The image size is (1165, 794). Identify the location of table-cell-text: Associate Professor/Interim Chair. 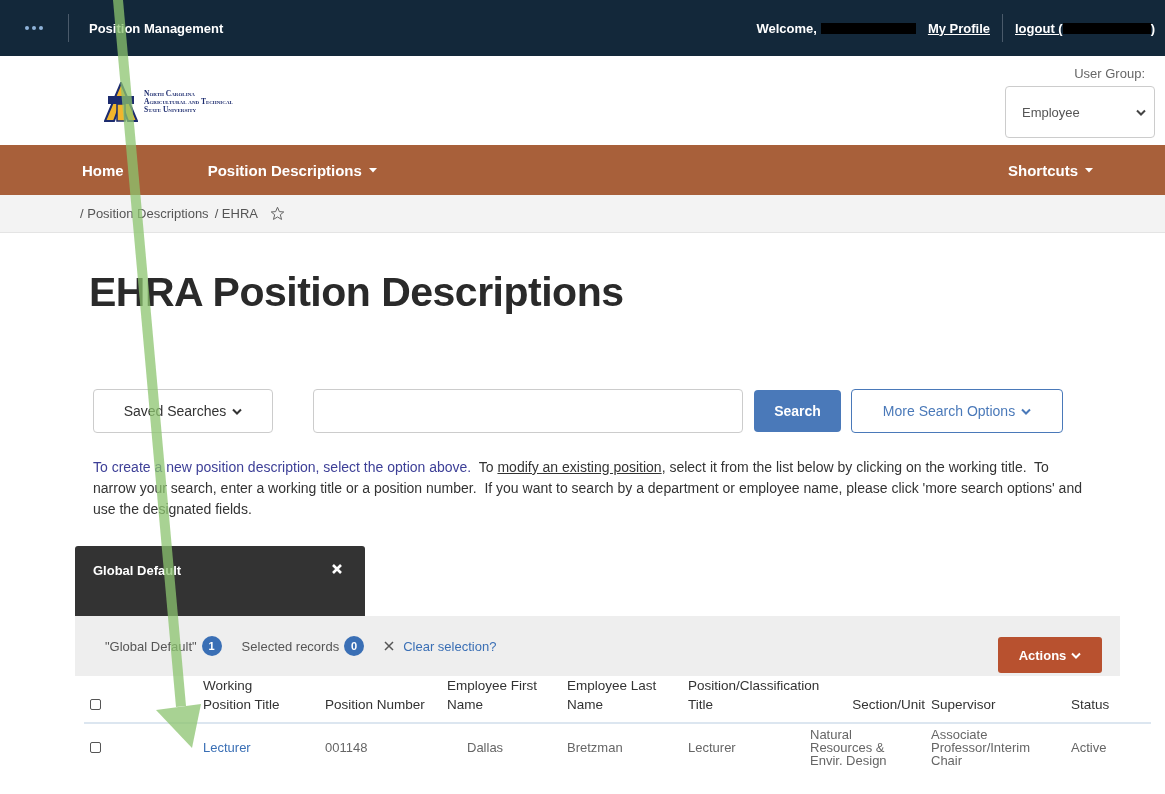
(981, 746).